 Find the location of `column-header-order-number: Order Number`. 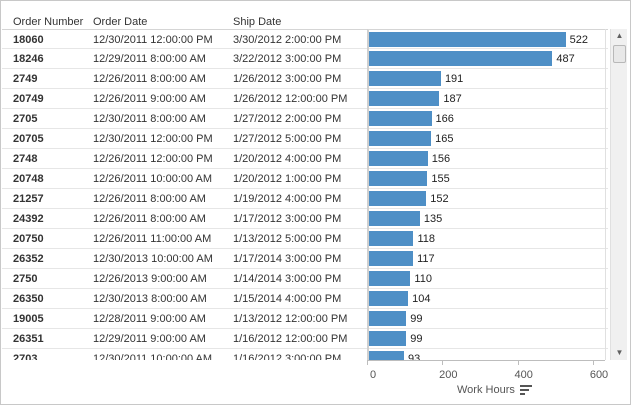

column-header-order-number: Order Number is located at coordinates (48, 22).